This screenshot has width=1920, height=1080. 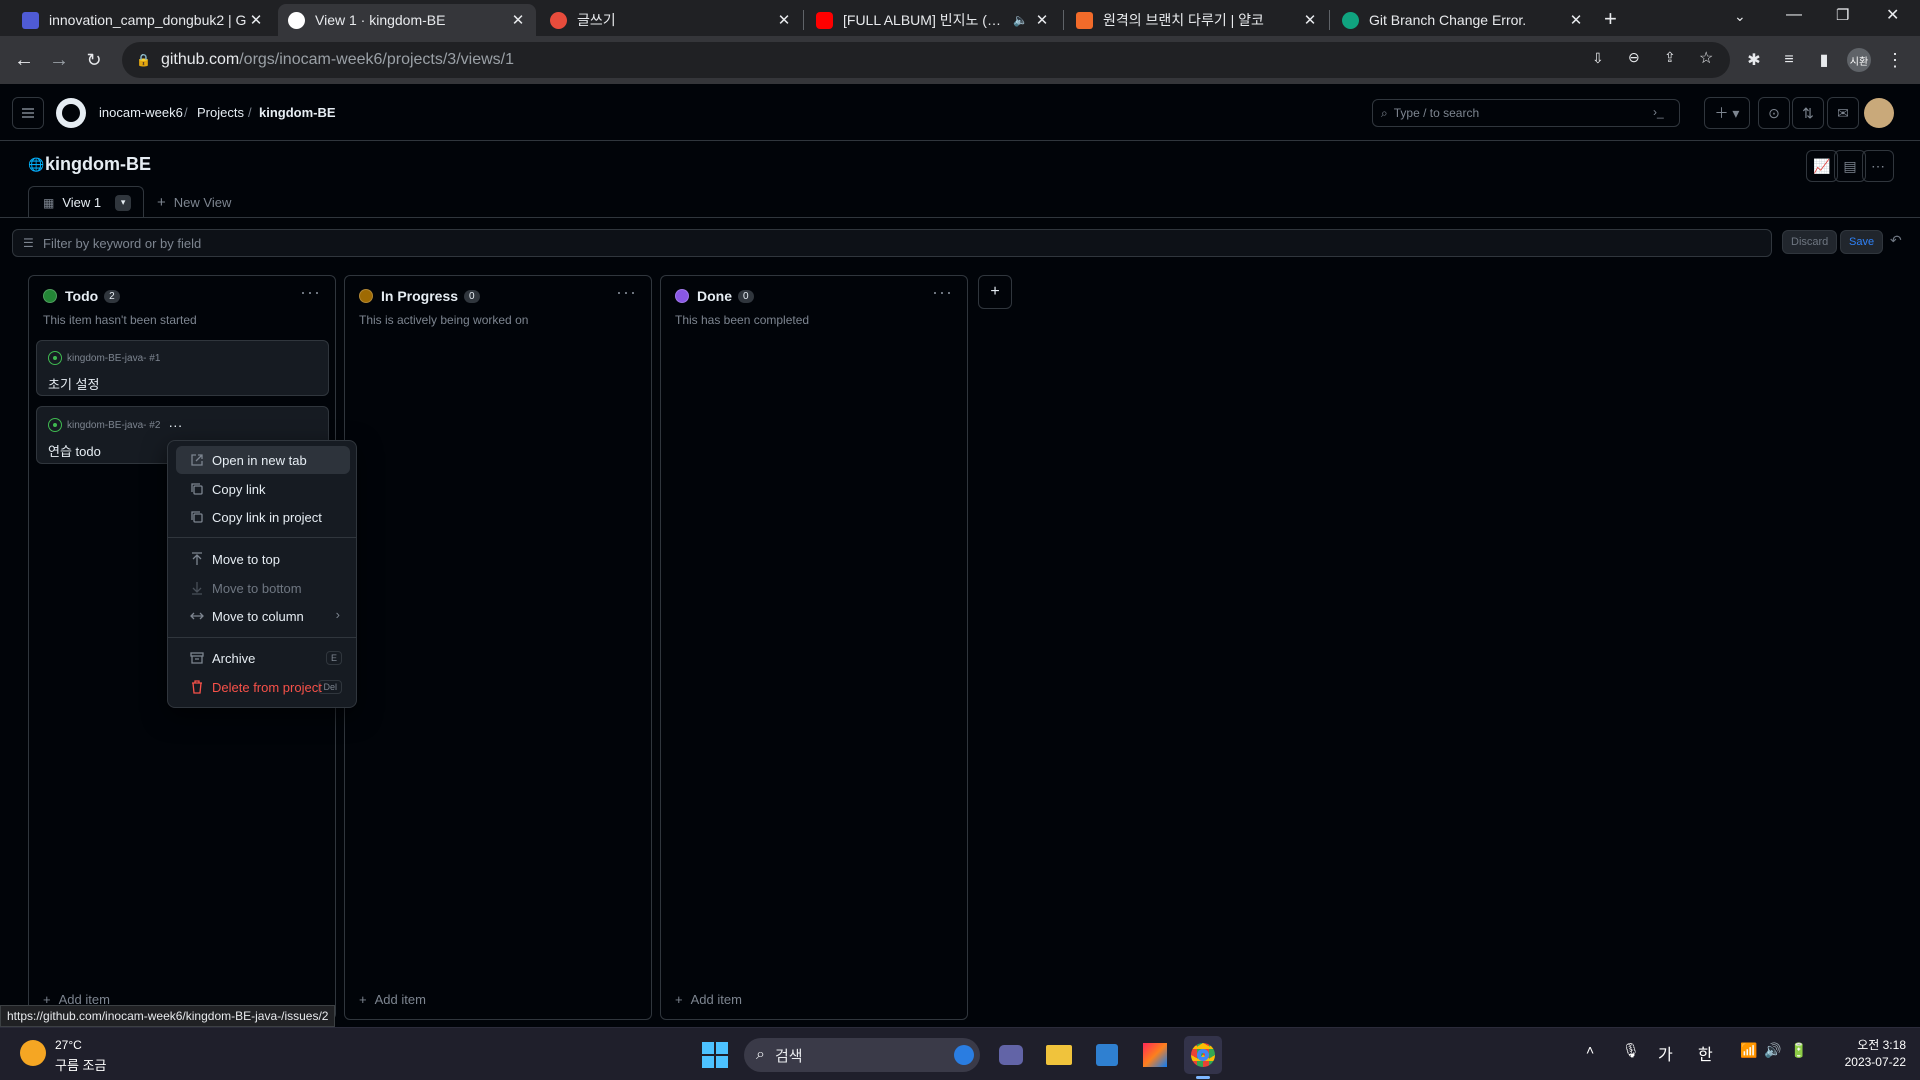 What do you see at coordinates (68, 1045) in the screenshot?
I see `weather-temp: 27°C` at bounding box center [68, 1045].